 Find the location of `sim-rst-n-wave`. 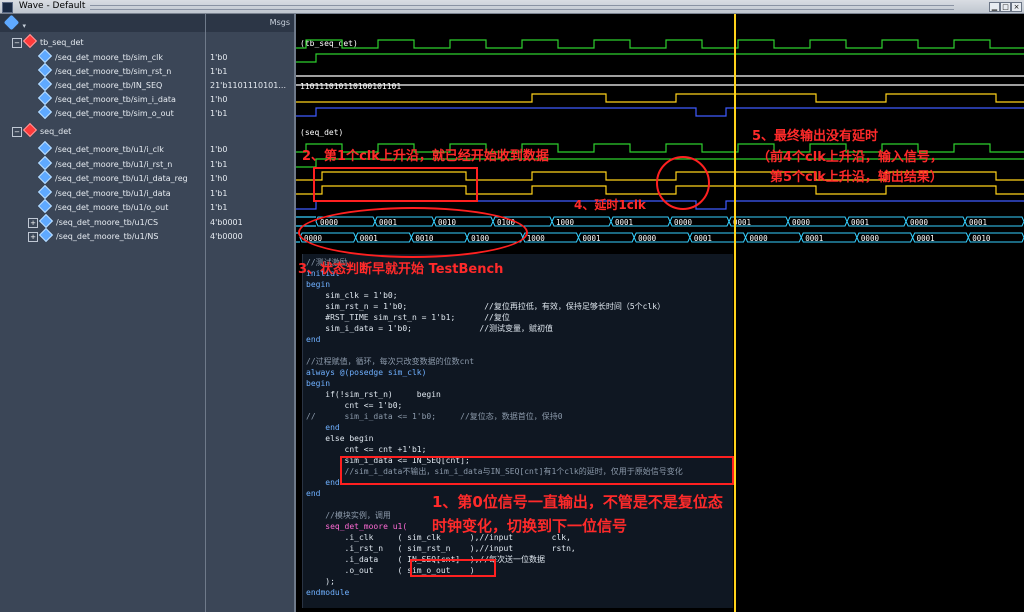

sim-rst-n-wave is located at coordinates (660, 58).